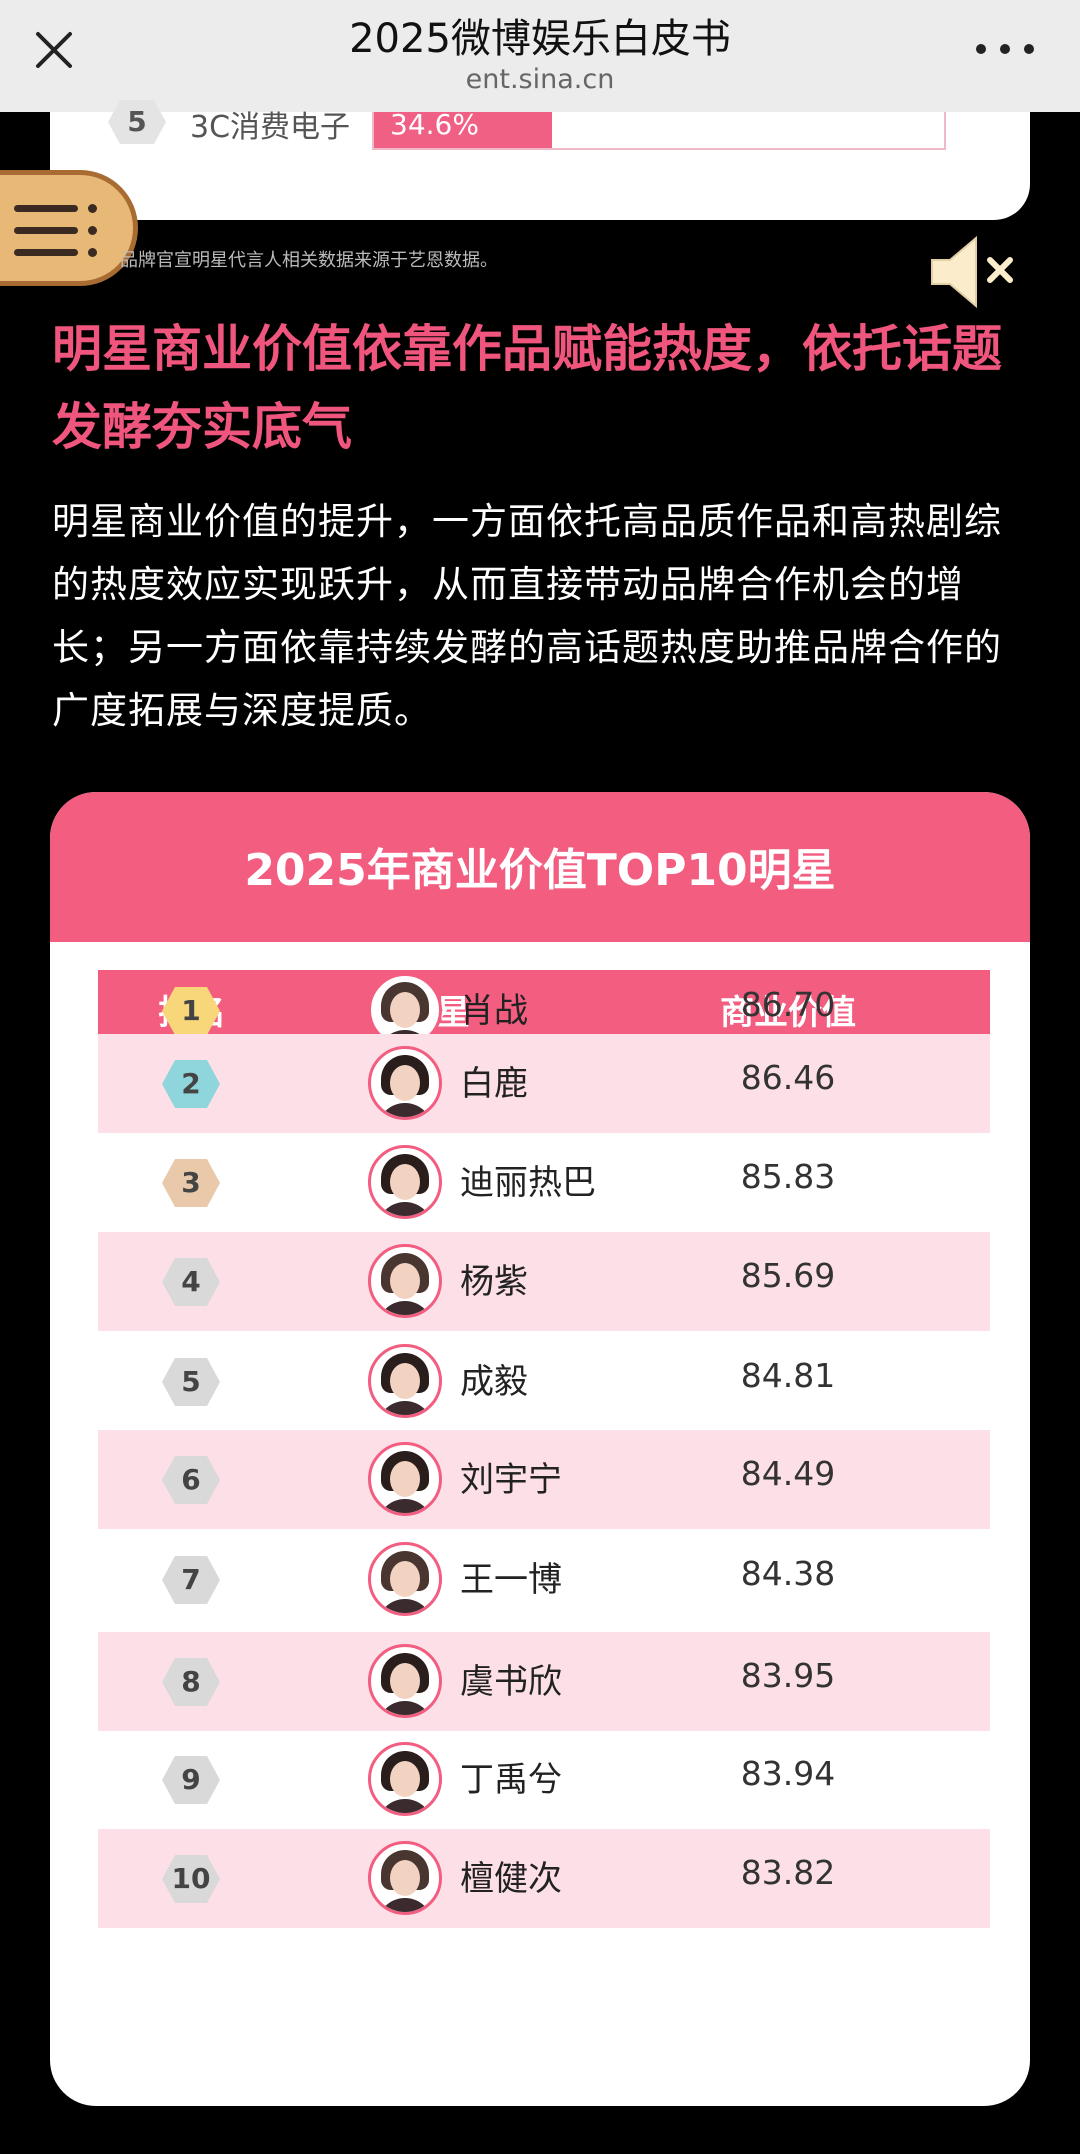  I want to click on rank-number: 3, so click(191, 1182).